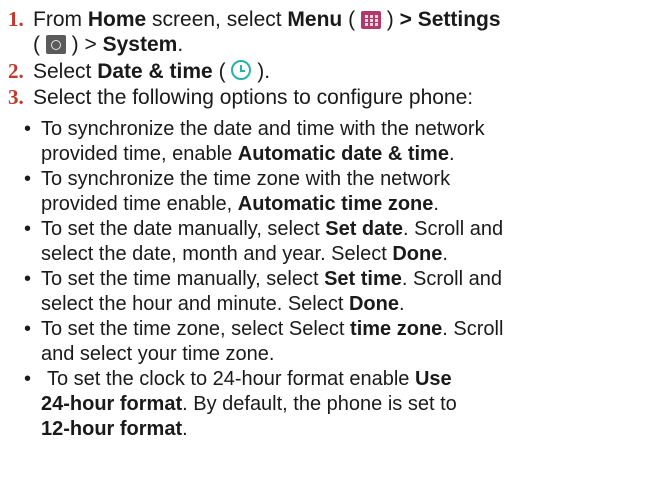 This screenshot has width=656, height=494. I want to click on list-item-line: select the hour and minute. Select Done., so click(223, 304).